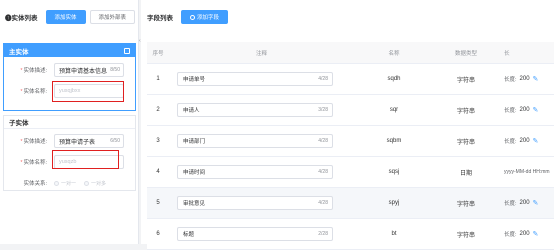 Image resolution: width=554 pixels, height=250 pixels. What do you see at coordinates (194, 204) in the screenshot?
I see `note-value: 审批意见` at bounding box center [194, 204].